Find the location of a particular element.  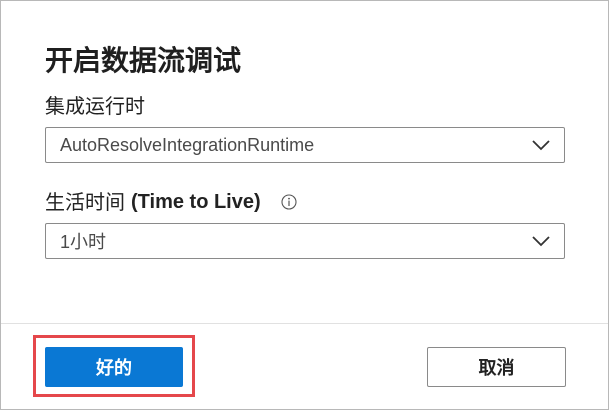

ok-button: 好的 is located at coordinates (114, 367).